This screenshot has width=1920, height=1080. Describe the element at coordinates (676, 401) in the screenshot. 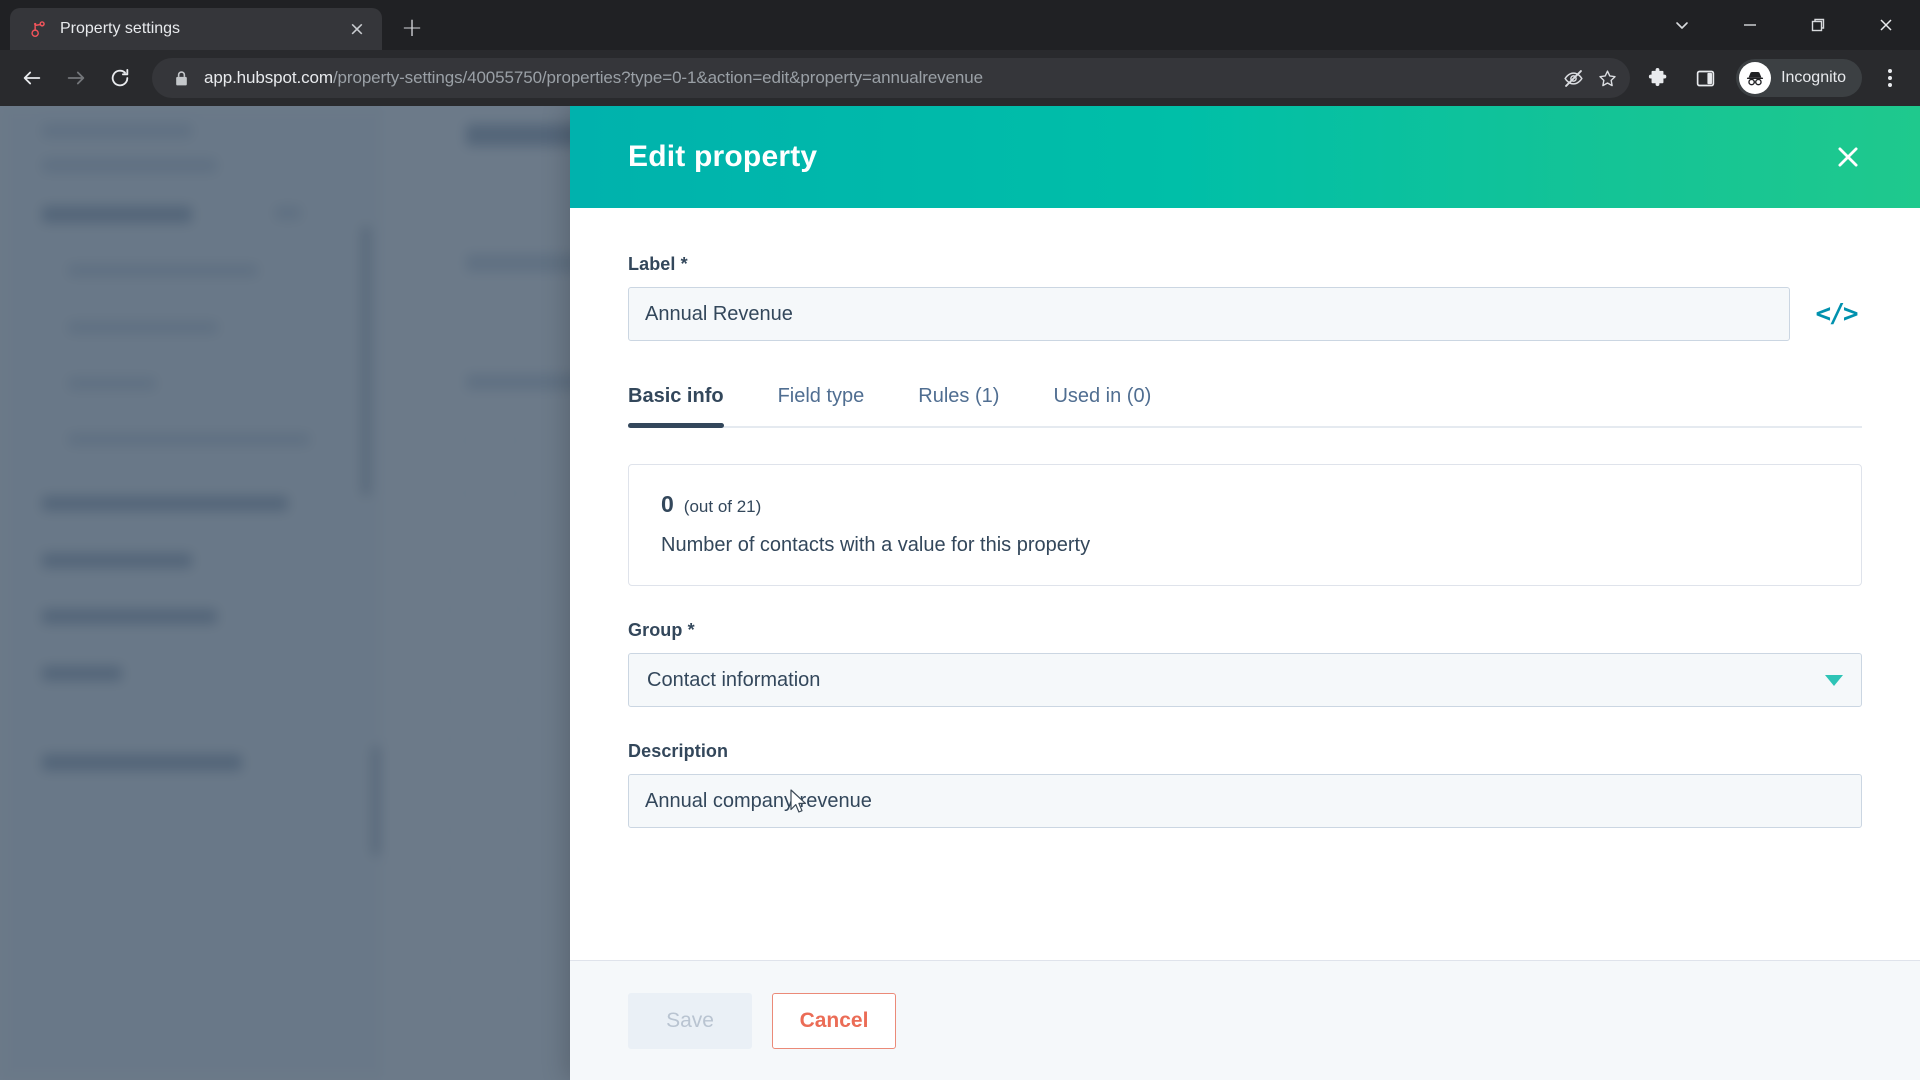

I see `tab-basic-info: Basic info` at that location.